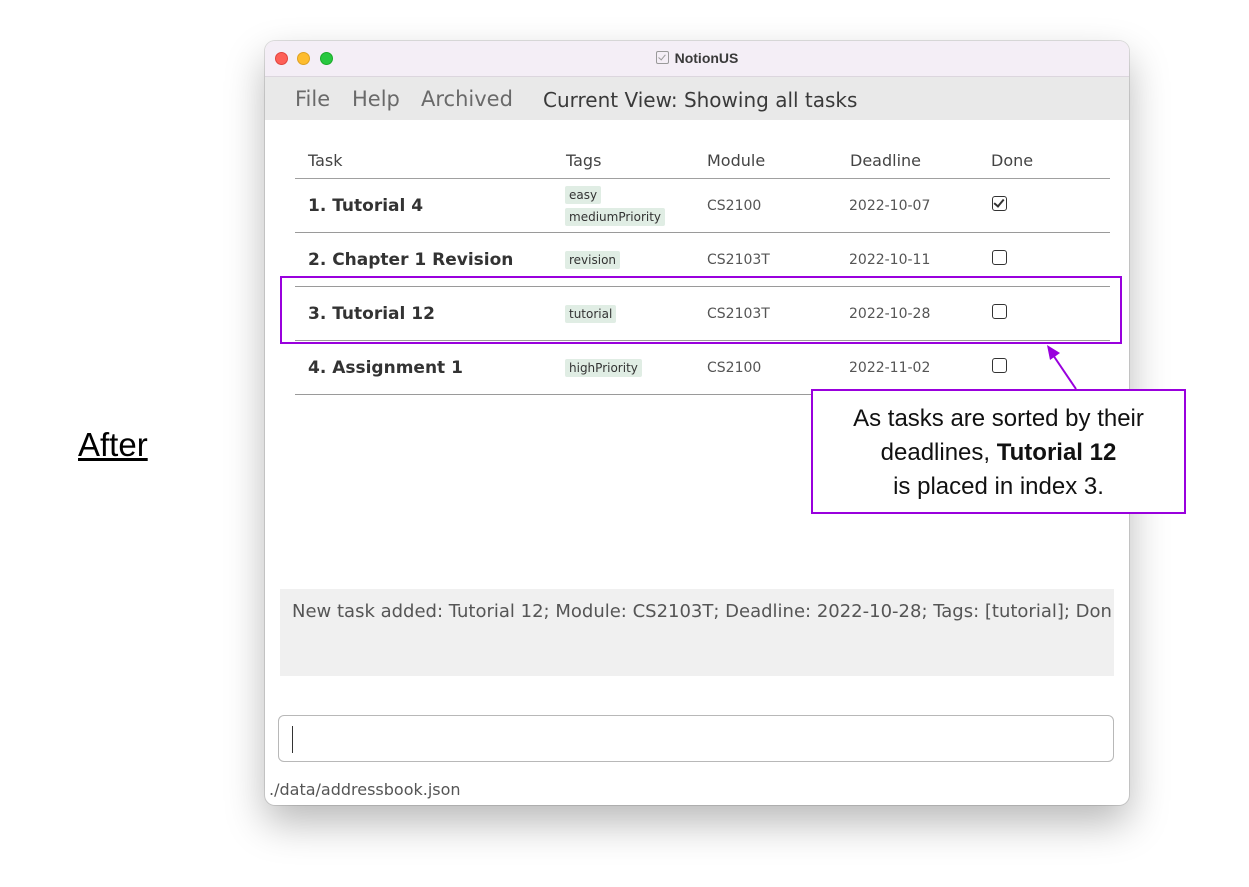 The height and width of the screenshot is (887, 1249). Describe the element at coordinates (890, 260) in the screenshot. I see `task-deadline: 2022-10-11` at that location.